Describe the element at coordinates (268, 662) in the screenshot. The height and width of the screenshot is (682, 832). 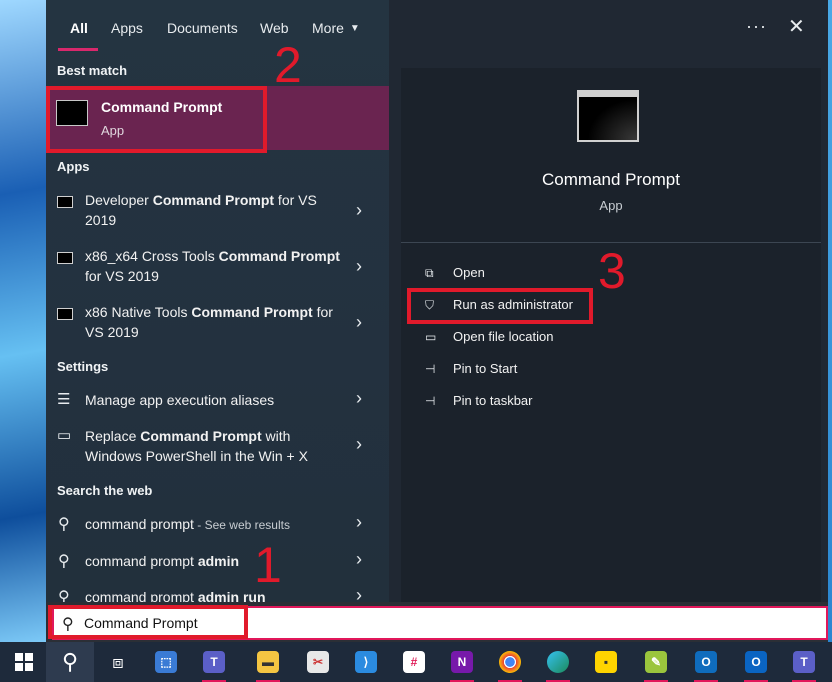
I see `file-explorer-icon: ▬` at that location.